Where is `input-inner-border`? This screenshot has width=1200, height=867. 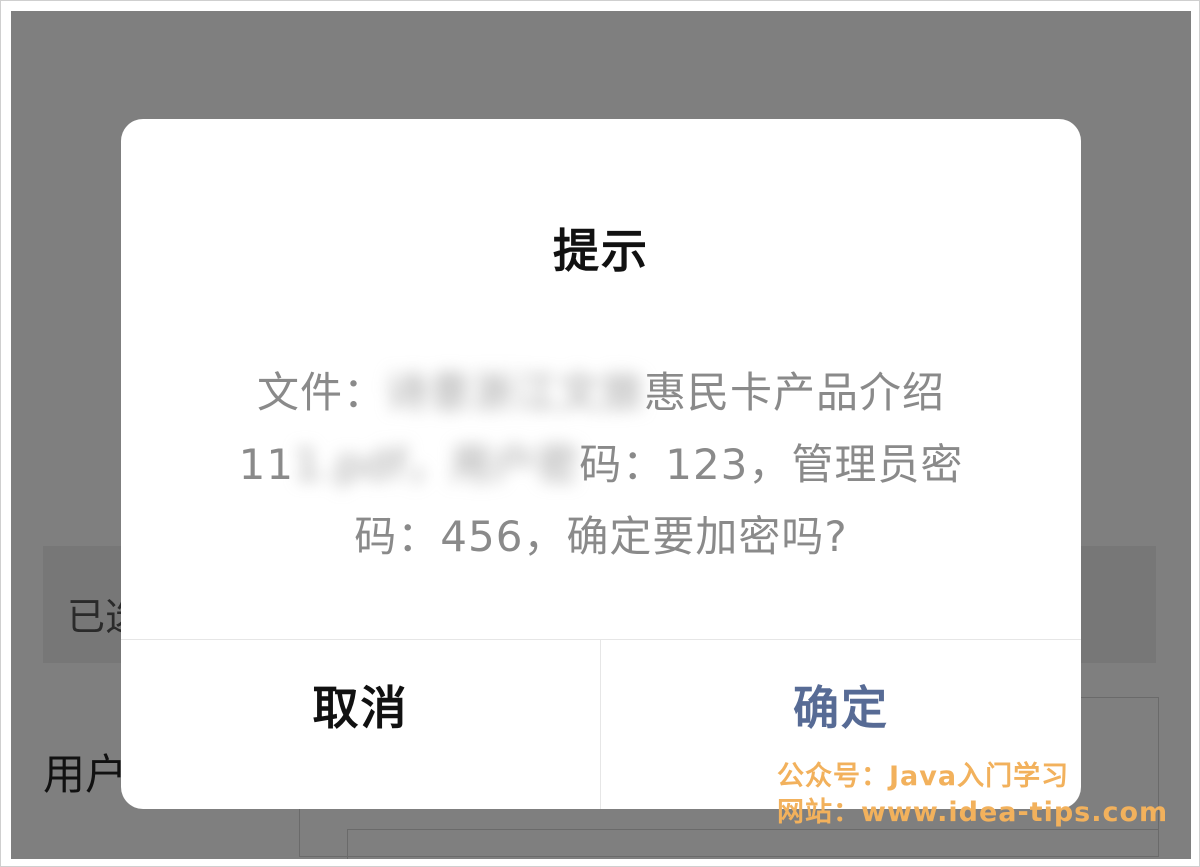 input-inner-border is located at coordinates (753, 844).